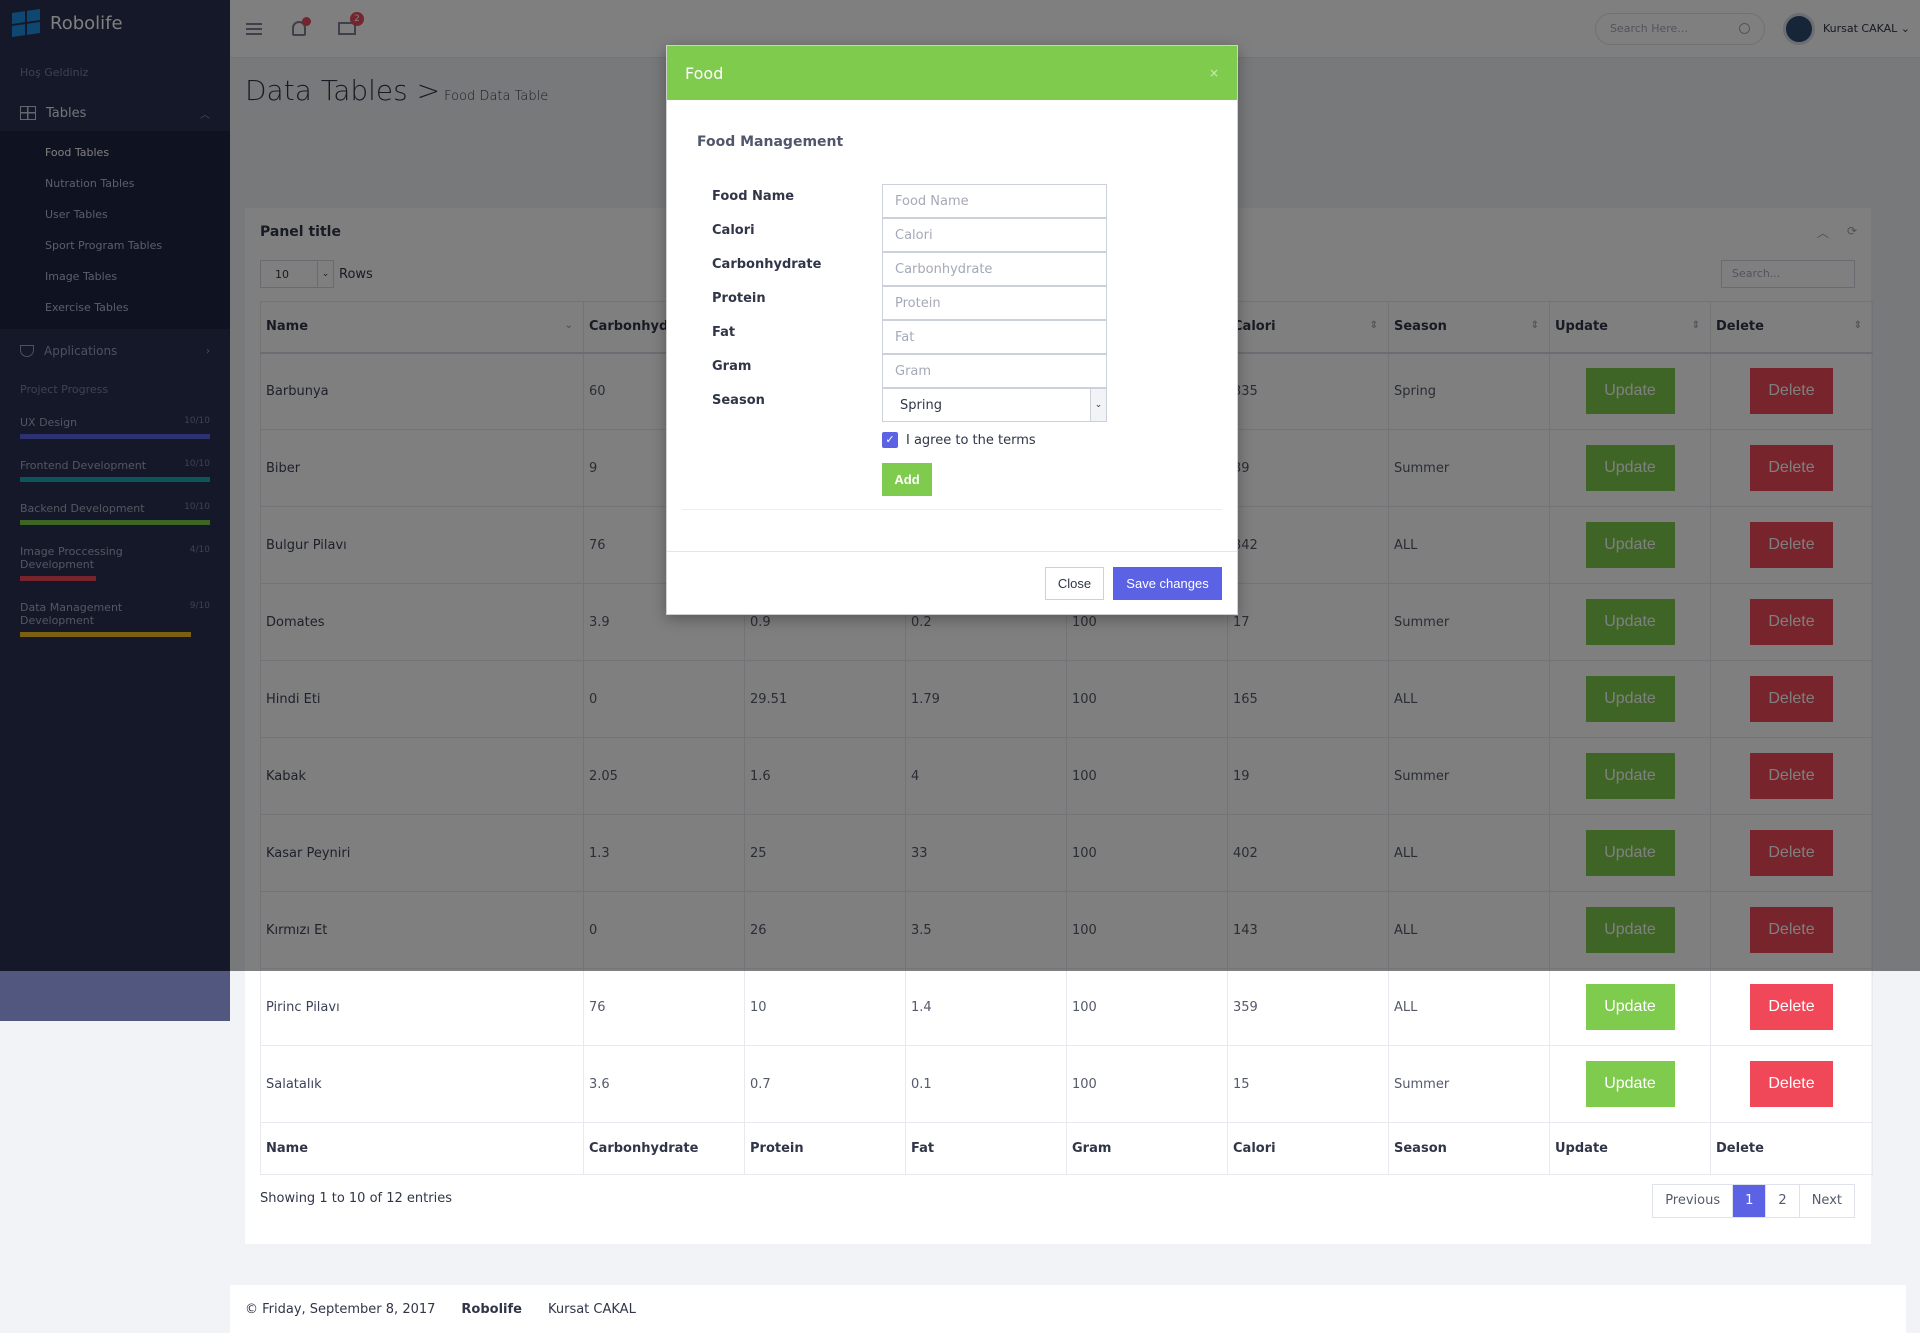 The image size is (1920, 1333). I want to click on footer-brand: Robolife, so click(491, 1309).